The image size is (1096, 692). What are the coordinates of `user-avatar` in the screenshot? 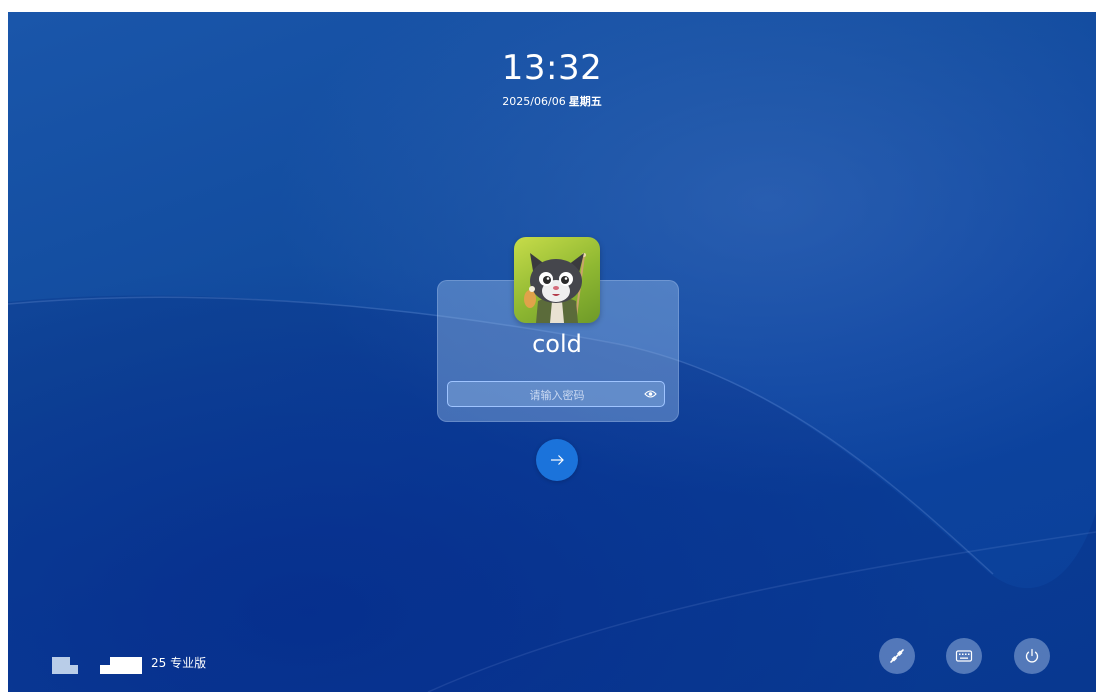 It's located at (557, 280).